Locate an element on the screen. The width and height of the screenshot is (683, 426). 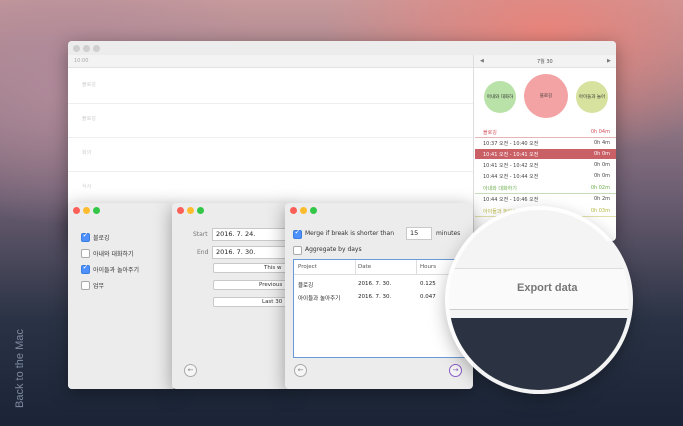
last-30-days-button: Last 30 is located at coordinates (252, 302).